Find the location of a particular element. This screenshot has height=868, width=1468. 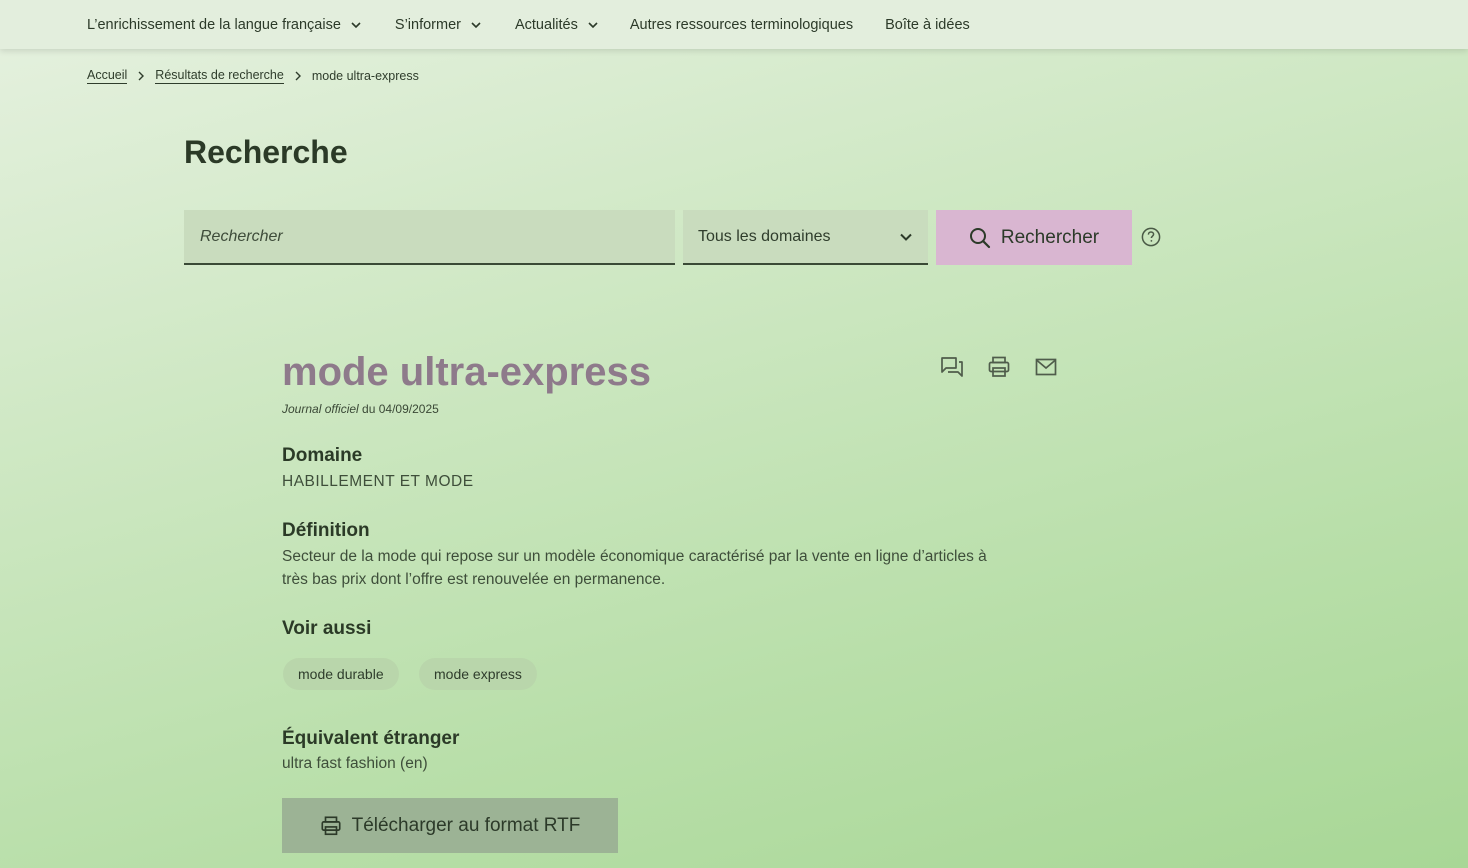

domain-select: Tous les domaines is located at coordinates (805, 237).